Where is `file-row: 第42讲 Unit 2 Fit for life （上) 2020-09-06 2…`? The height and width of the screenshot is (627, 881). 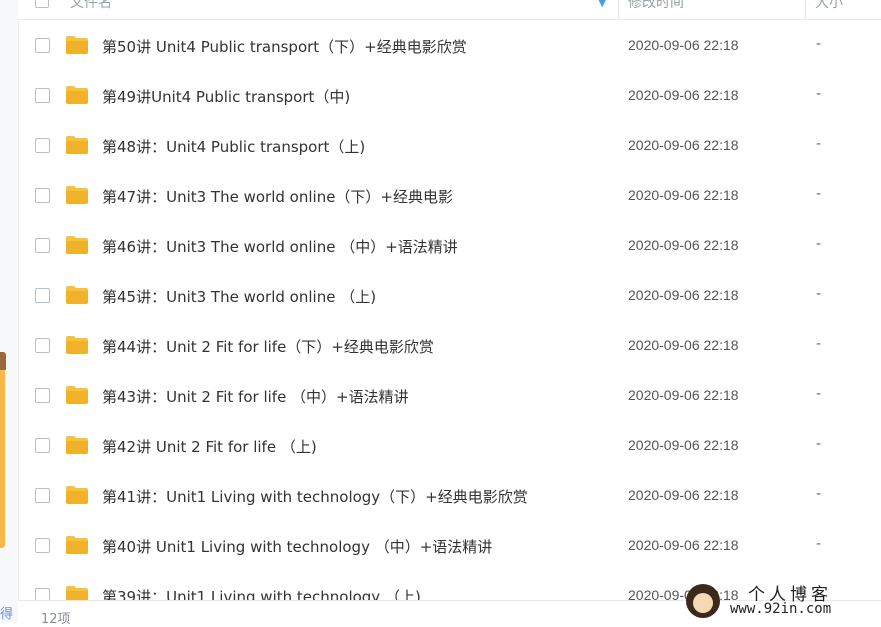 file-row: 第42讲 Unit 2 Fit for life （上) 2020-09-06 2… is located at coordinates (449, 445).